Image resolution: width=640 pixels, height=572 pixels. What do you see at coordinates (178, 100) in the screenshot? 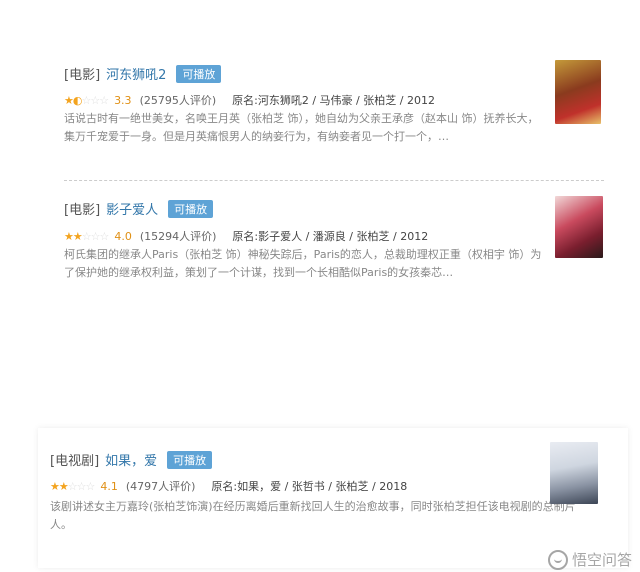
I see `rating-count: (25795人评价)` at bounding box center [178, 100].